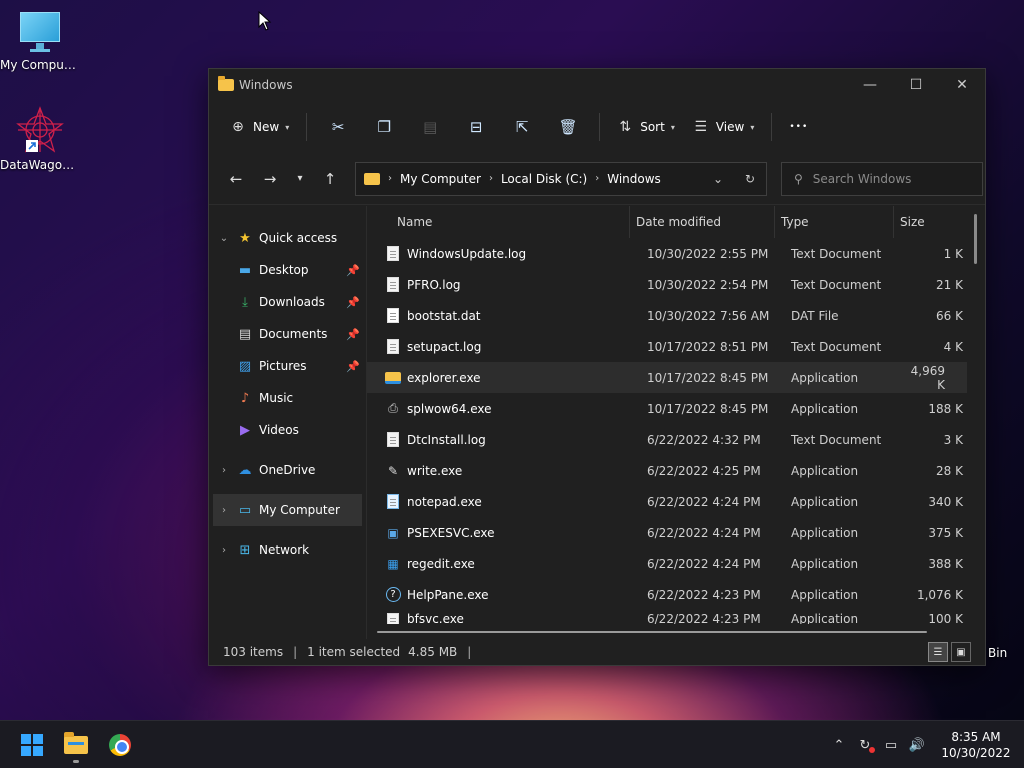  I want to click on start-button, so click(32, 745).